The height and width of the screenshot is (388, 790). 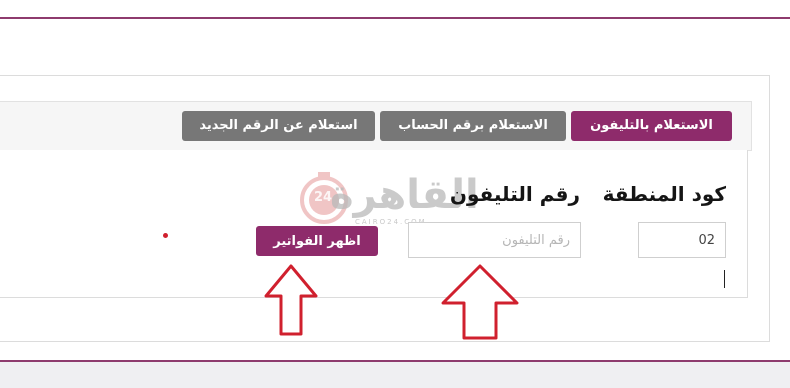 What do you see at coordinates (514, 194) in the screenshot?
I see `phone-number-label: رقم التليفون` at bounding box center [514, 194].